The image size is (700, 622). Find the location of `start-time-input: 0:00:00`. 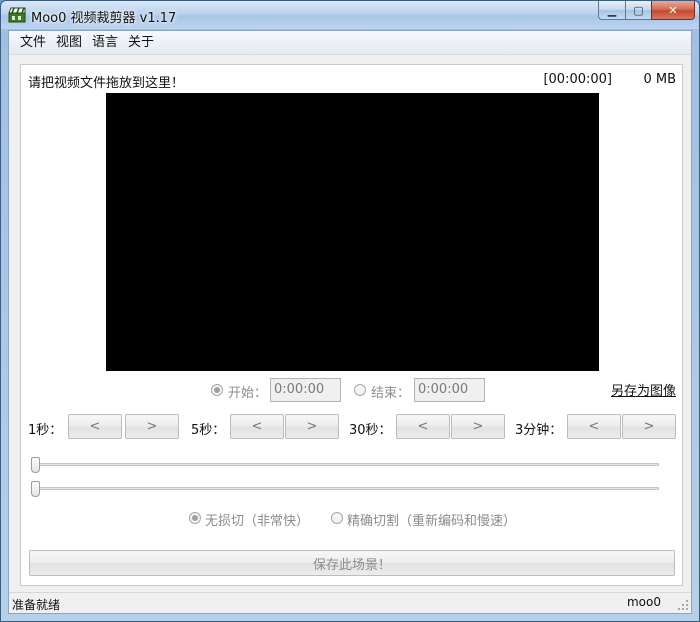

start-time-input: 0:00:00 is located at coordinates (305, 390).